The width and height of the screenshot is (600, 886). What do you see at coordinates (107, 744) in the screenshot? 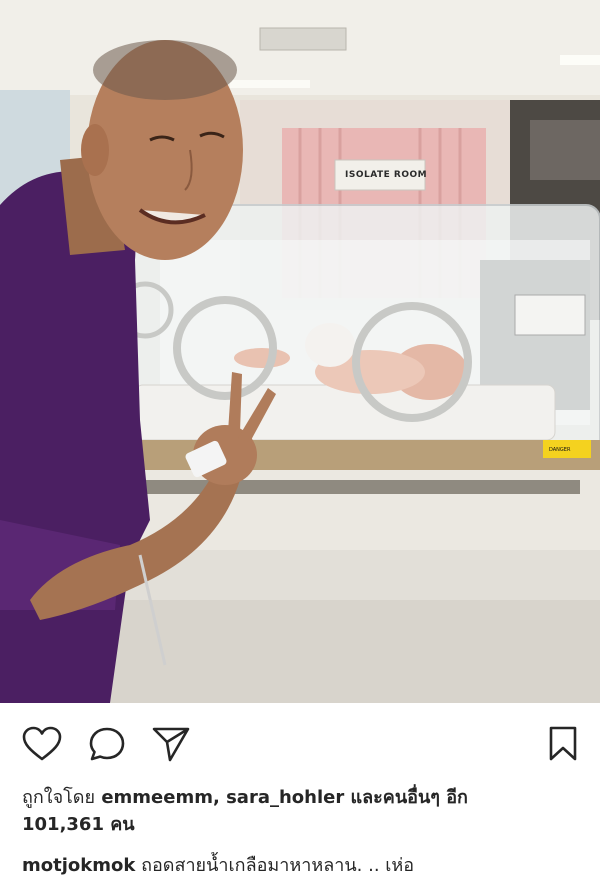
I see `comment-bubble-icon` at bounding box center [107, 744].